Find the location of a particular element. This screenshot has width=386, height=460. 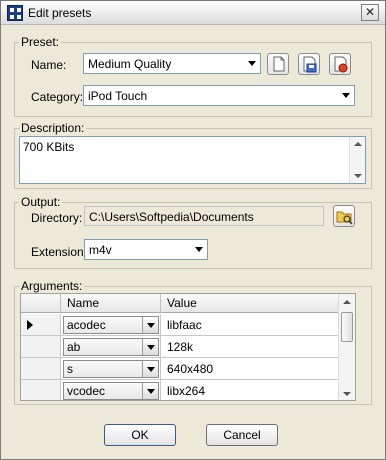

category-value: iPod Touch is located at coordinates (118, 96).